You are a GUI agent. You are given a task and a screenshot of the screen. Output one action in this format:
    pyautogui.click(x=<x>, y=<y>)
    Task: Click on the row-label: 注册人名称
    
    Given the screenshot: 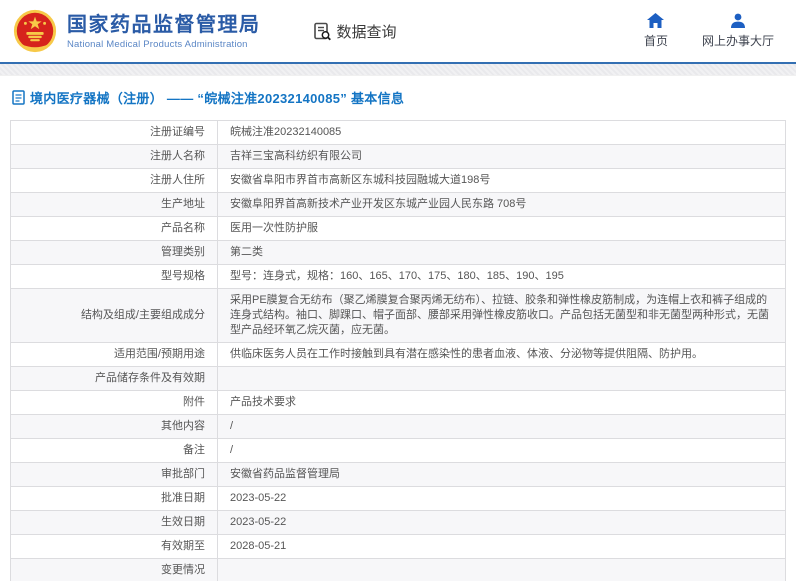 What is the action you would take?
    pyautogui.click(x=114, y=156)
    